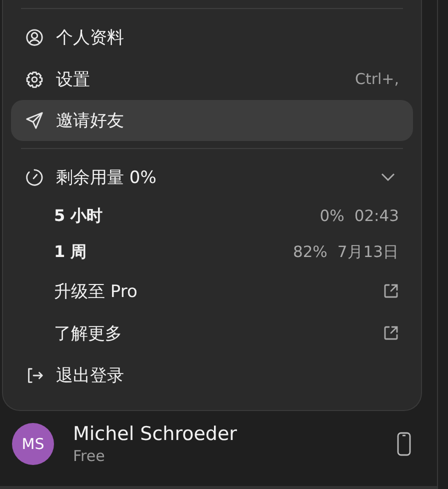 Image resolution: width=448 pixels, height=489 pixels. Describe the element at coordinates (376, 79) in the screenshot. I see `shortcut-label: Ctrl+,` at that location.